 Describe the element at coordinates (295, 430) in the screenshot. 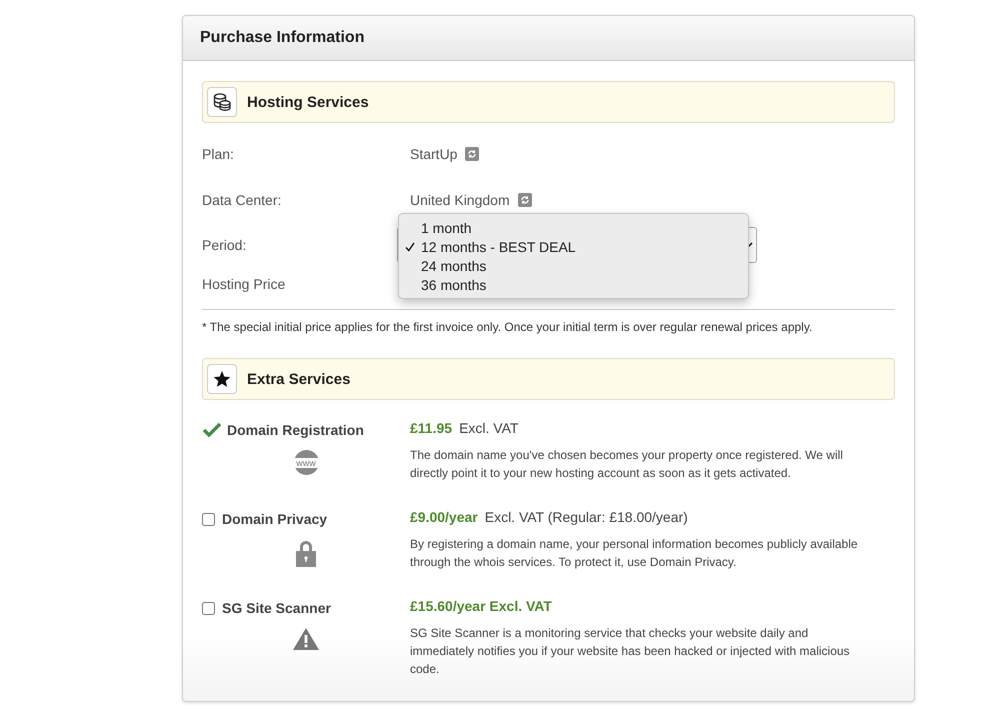

I see `service-name: Domain Registration` at that location.